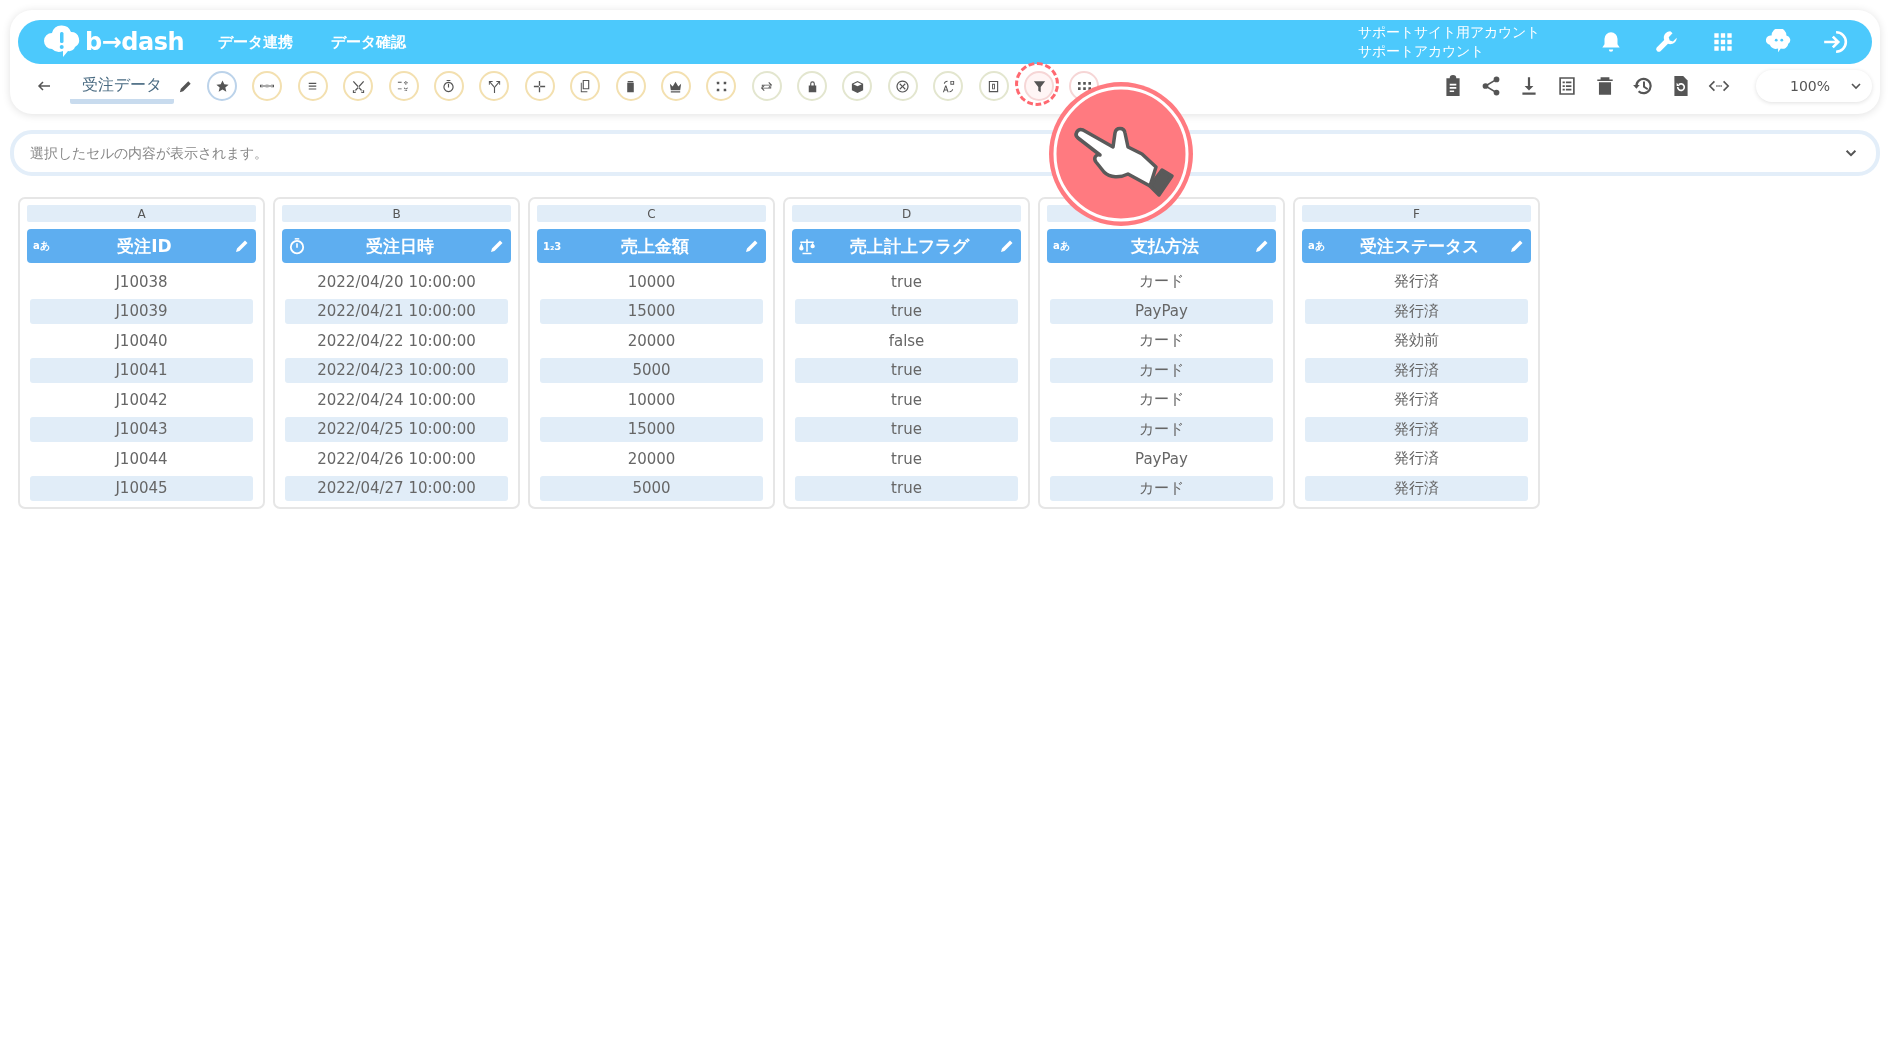 The height and width of the screenshot is (1063, 1890). Describe the element at coordinates (651, 213) in the screenshot. I see `column-letter-bar: C` at that location.